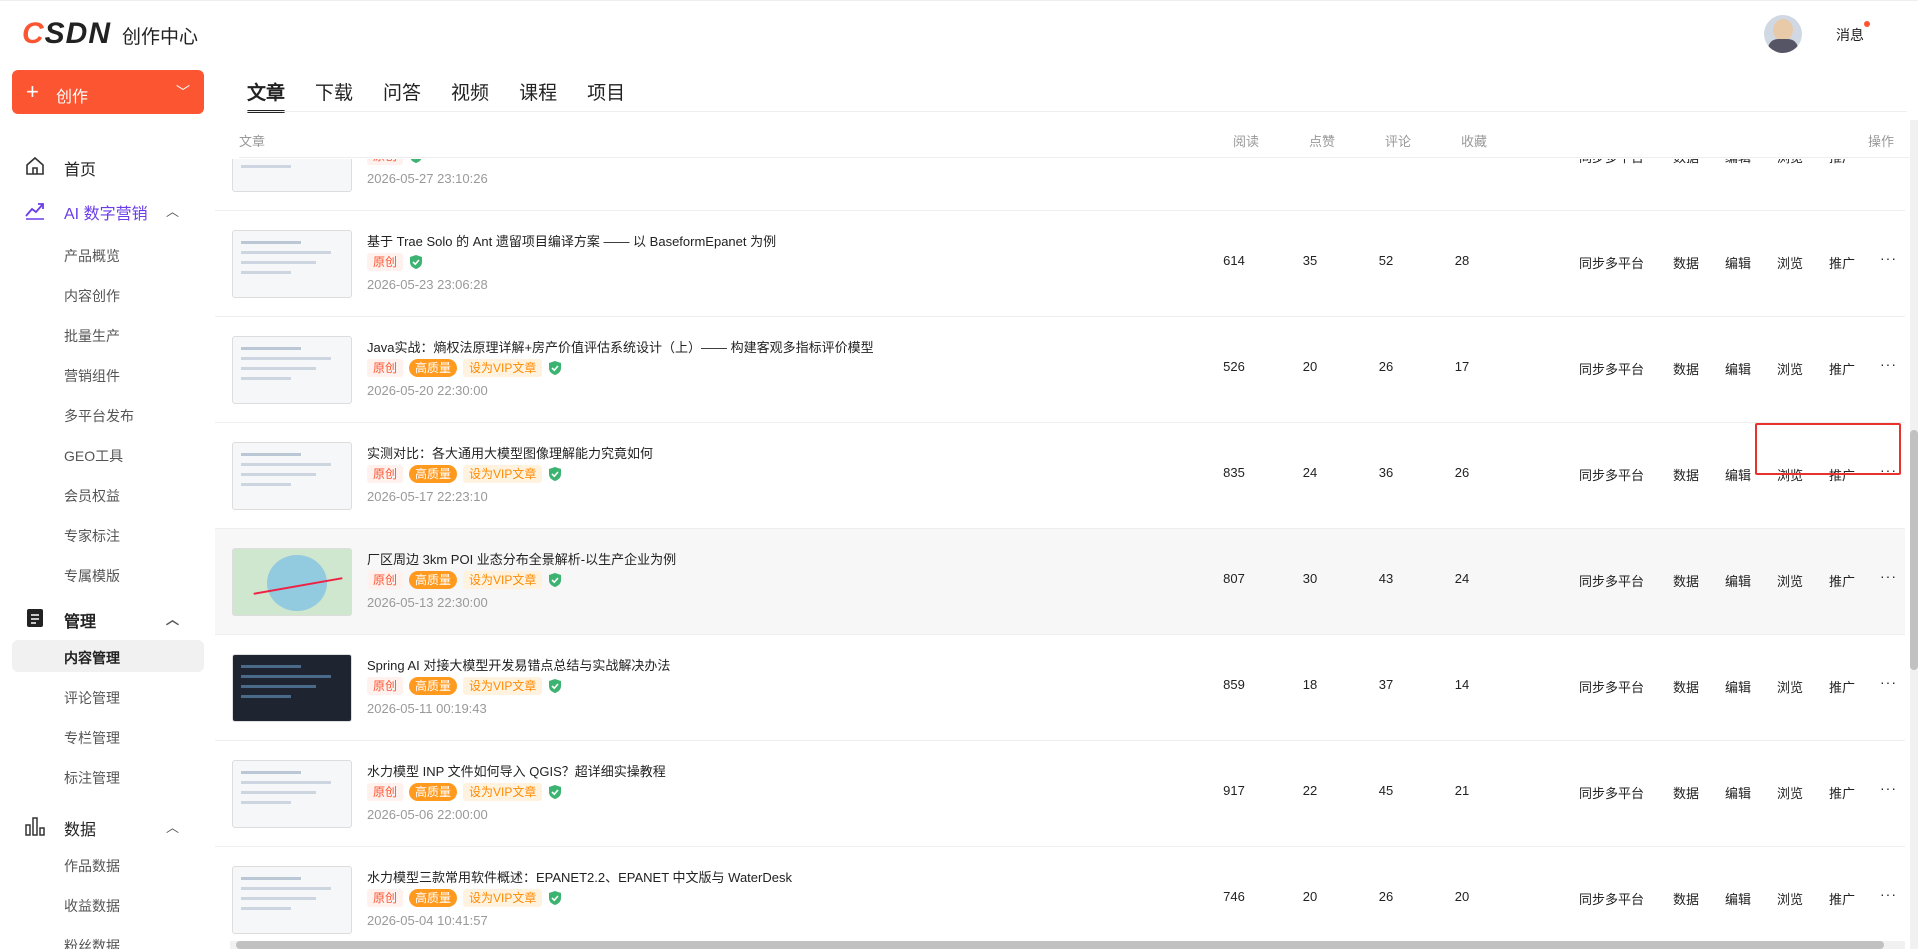  Describe the element at coordinates (1850, 35) in the screenshot. I see `messages-link: 消息` at that location.